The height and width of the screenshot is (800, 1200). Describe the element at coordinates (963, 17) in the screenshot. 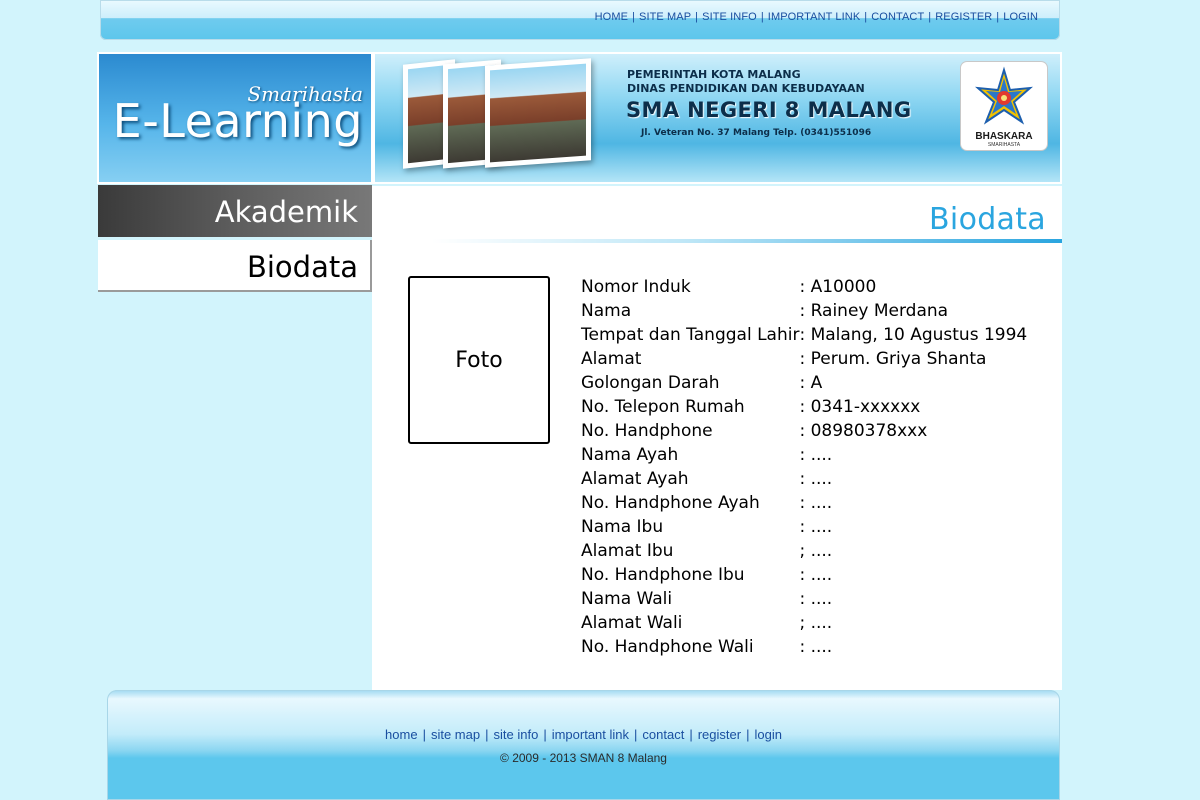

I see `top-nav-register-link: REGISTER` at that location.